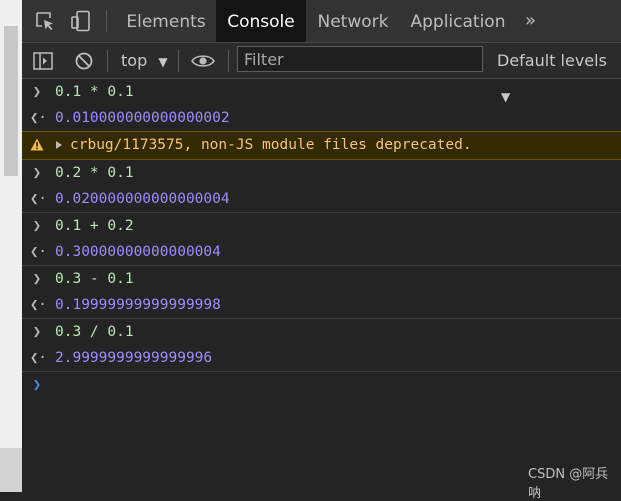 This screenshot has height=501, width=621. Describe the element at coordinates (321, 385) in the screenshot. I see `console-prompt: ❯` at that location.